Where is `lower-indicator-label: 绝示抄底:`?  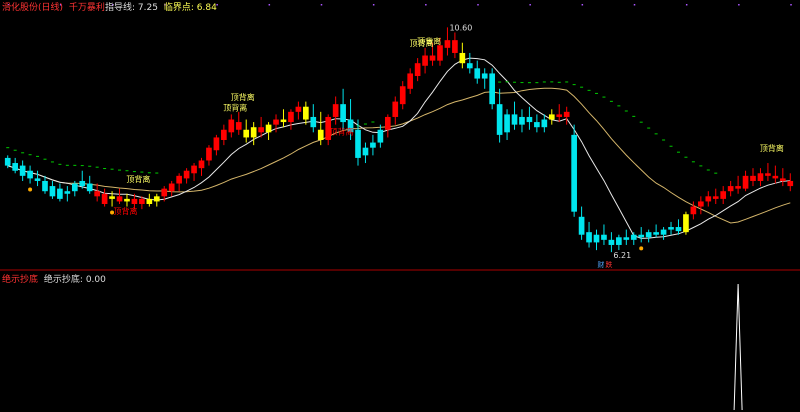
lower-indicator-label: 绝示抄底: is located at coordinates (63, 280).